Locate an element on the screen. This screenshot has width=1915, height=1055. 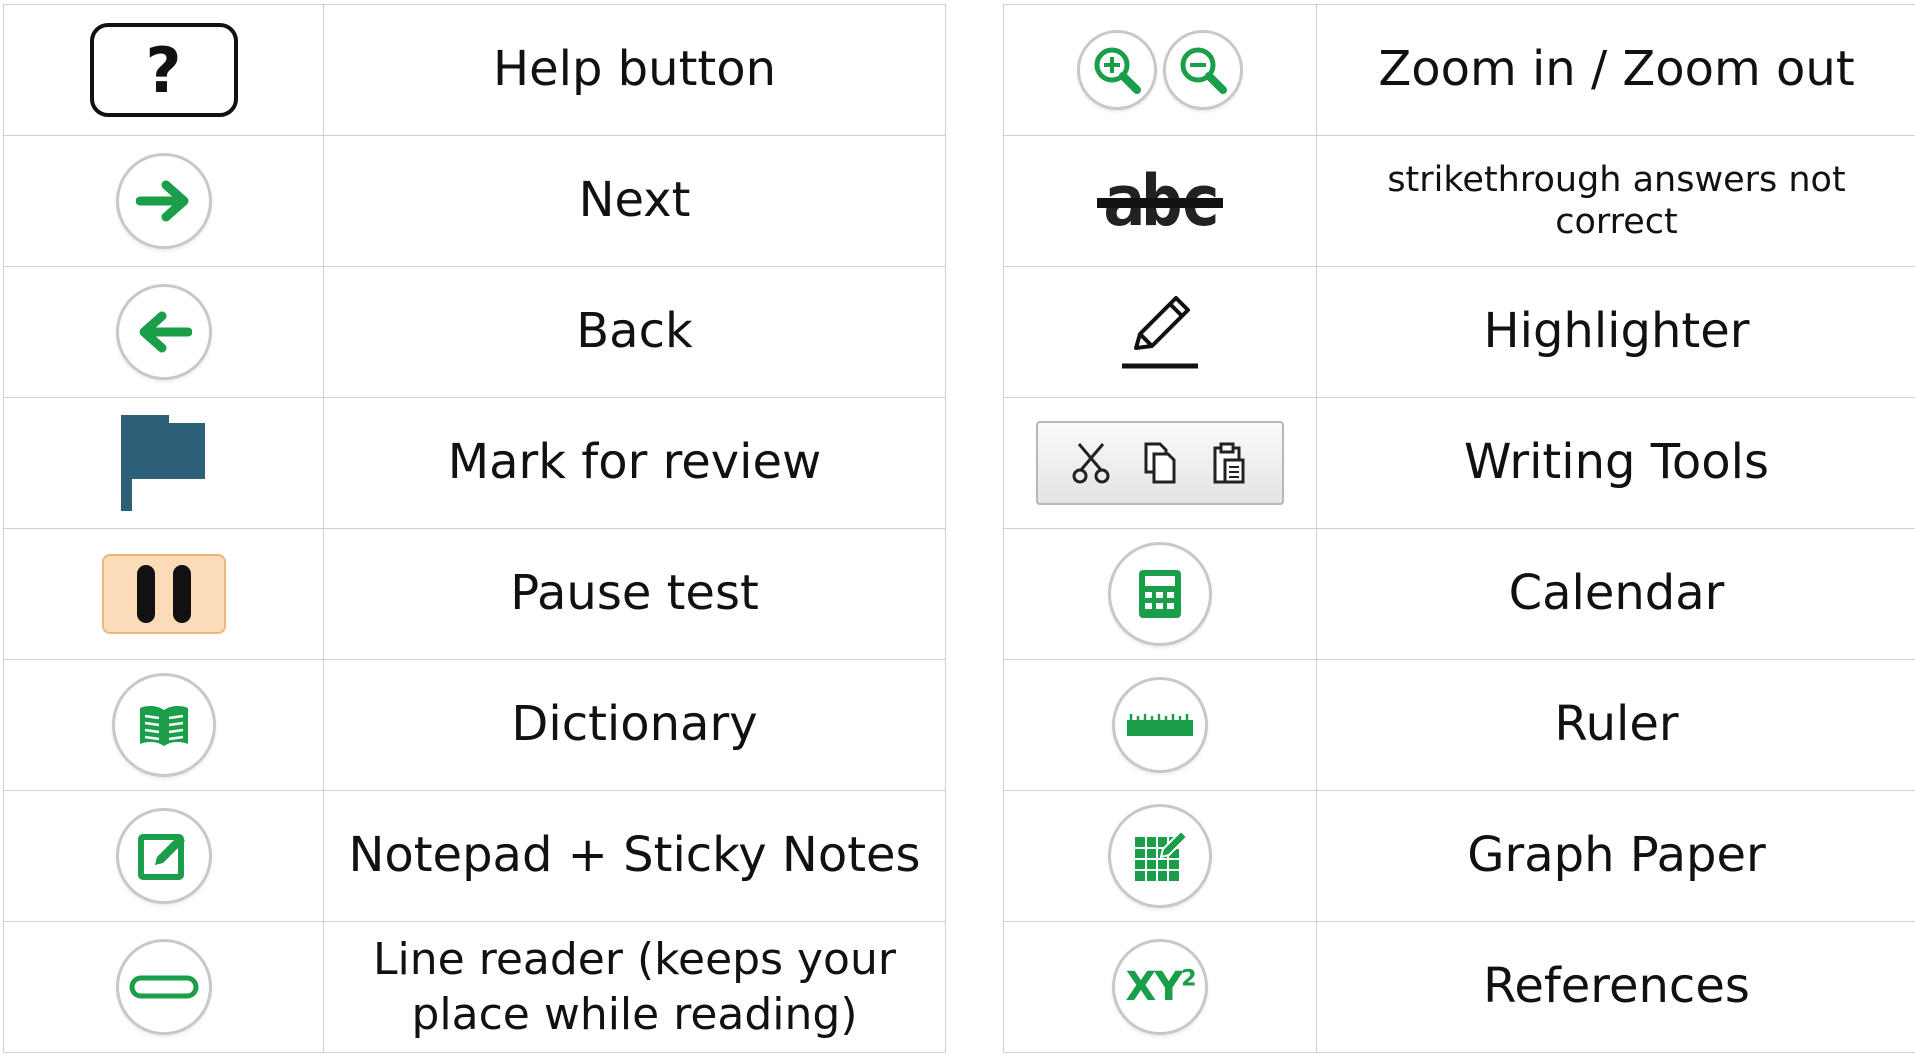
legend-label: References is located at coordinates (1616, 986).